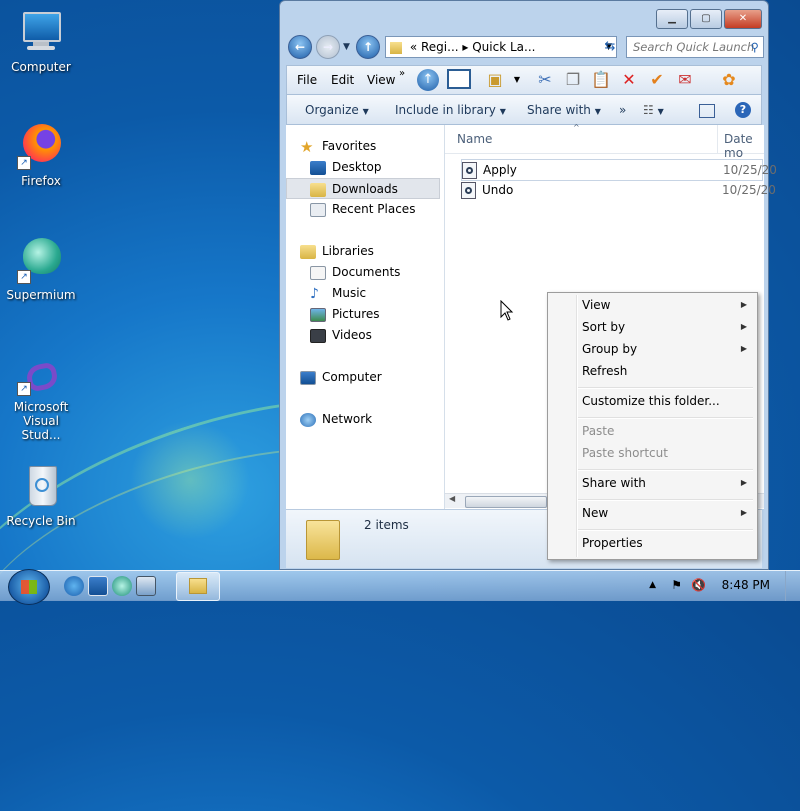 The height and width of the screenshot is (811, 800). I want to click on paste-icon: 📋, so click(601, 80).